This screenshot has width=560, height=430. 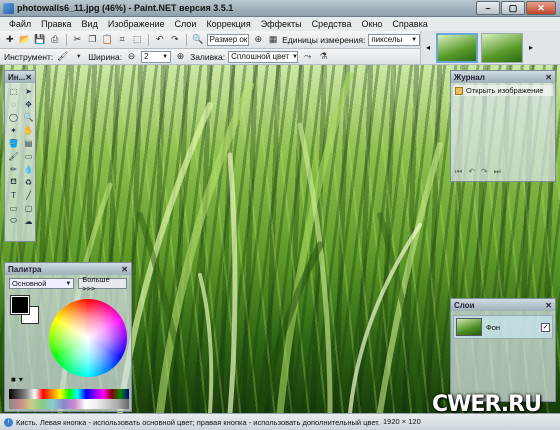 I want to click on maximize-button: ▢, so click(x=513, y=8).